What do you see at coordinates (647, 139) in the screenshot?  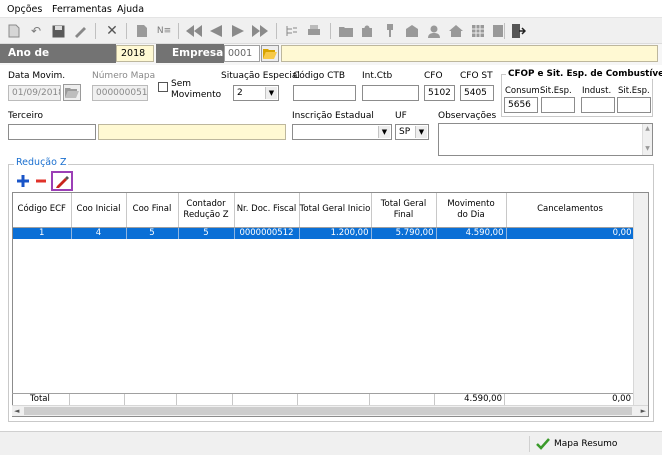 I see `observacoes-scrollbar: ▲ ▼` at bounding box center [647, 139].